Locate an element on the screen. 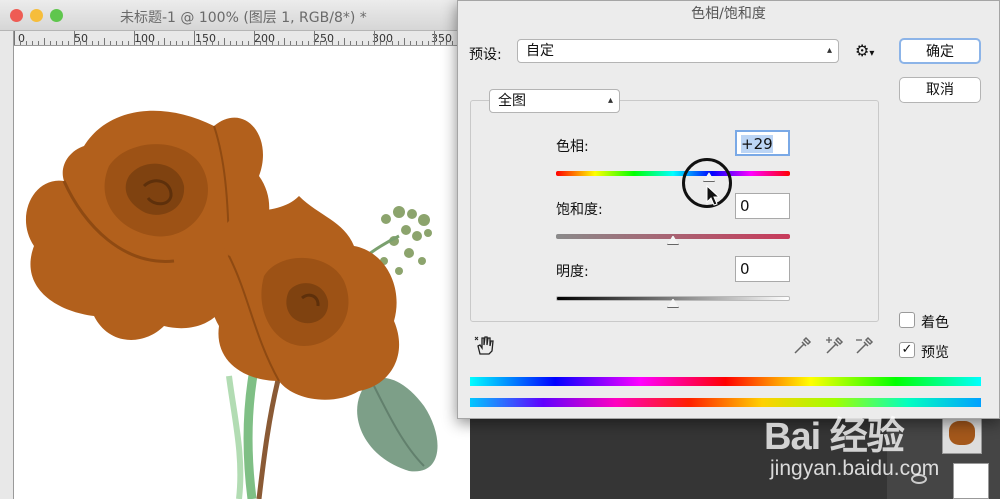  vertical-ruler is located at coordinates (7, 265).